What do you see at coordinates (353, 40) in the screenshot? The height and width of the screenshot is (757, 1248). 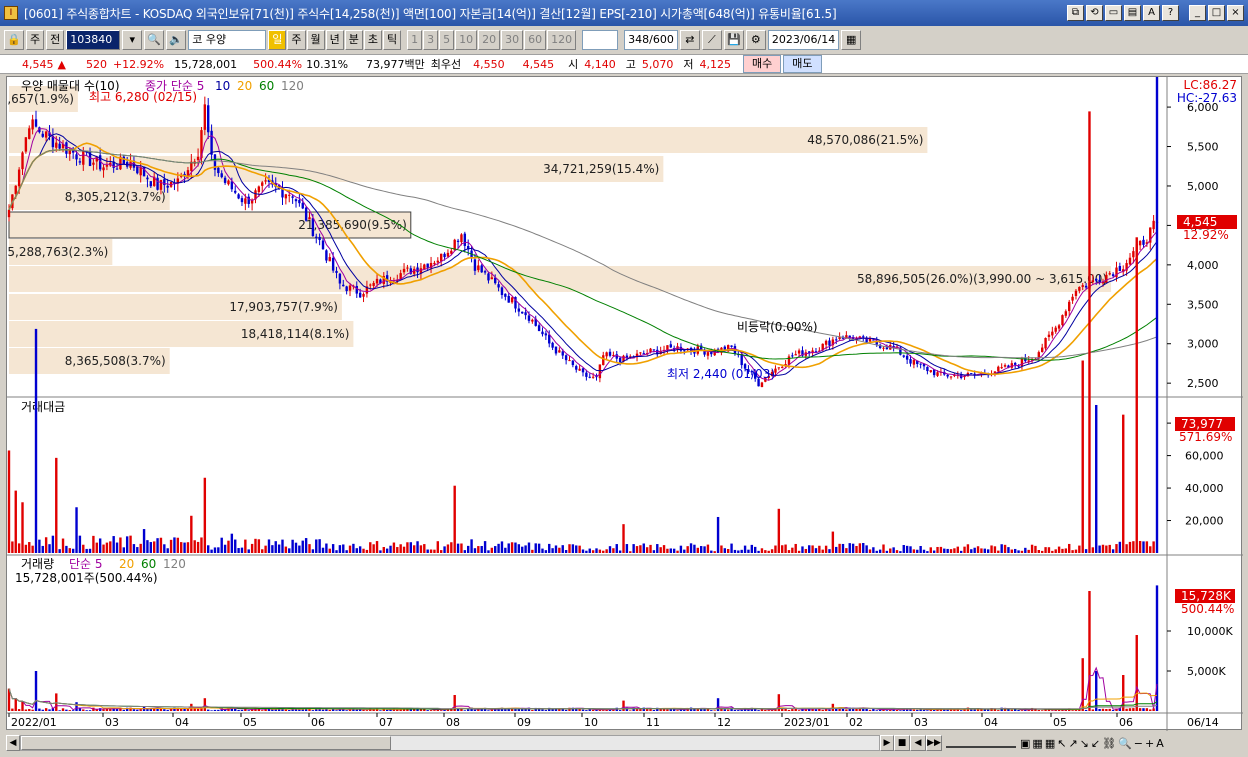 I see `period-tab-4: 분` at bounding box center [353, 40].